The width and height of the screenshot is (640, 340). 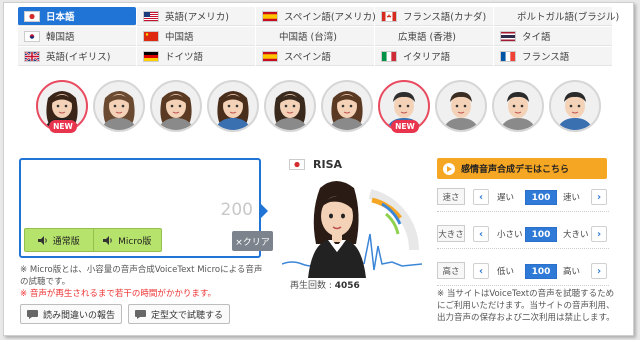 I want to click on report-label: 読み間違いの報告, so click(x=79, y=315).